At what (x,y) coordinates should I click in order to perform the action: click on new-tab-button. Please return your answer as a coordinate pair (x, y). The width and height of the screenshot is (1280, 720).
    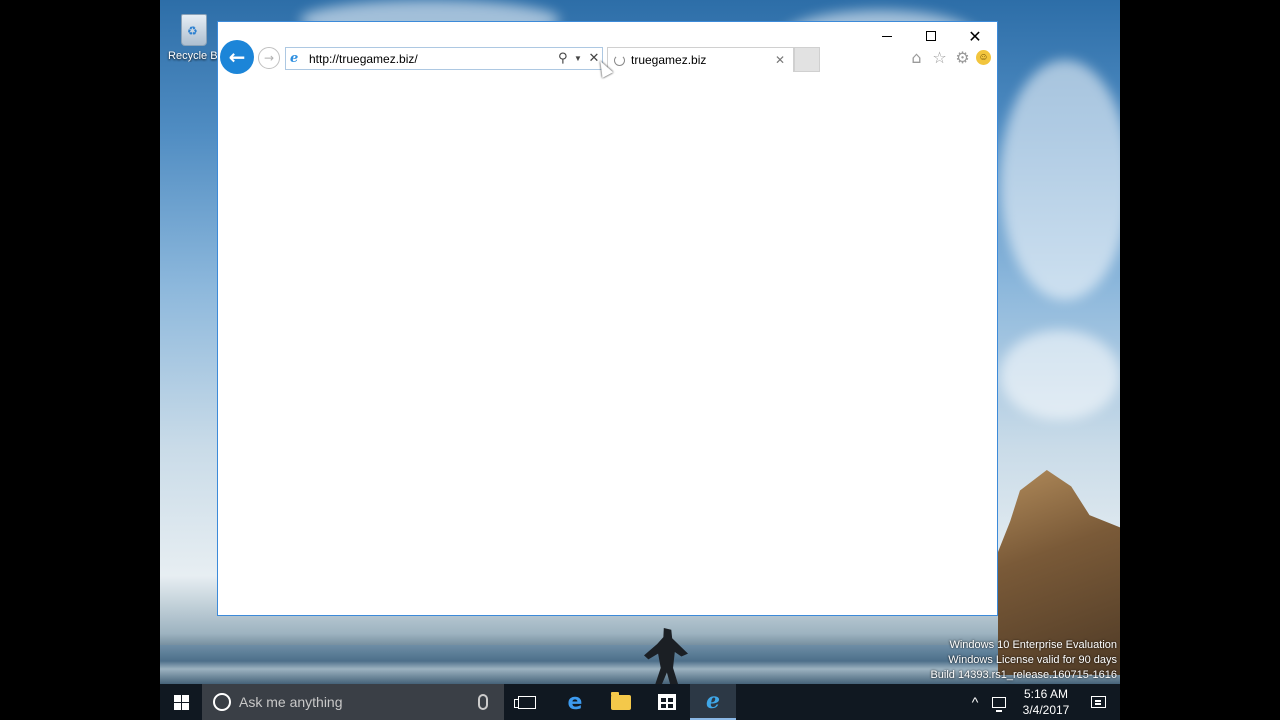
    Looking at the image, I should click on (807, 59).